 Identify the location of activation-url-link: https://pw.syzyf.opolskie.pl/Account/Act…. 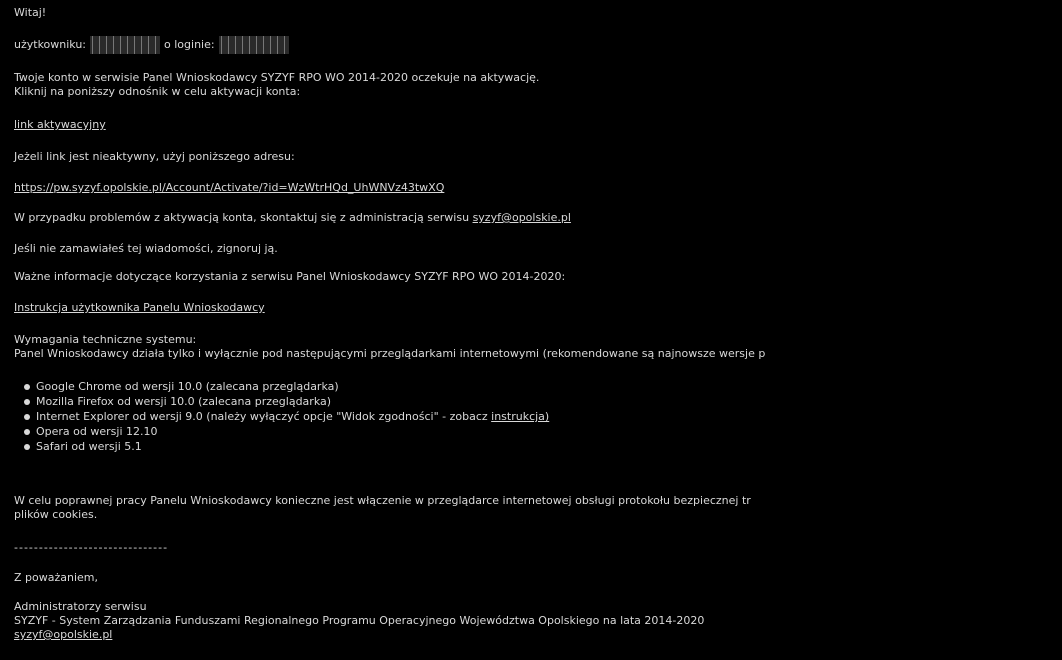
(229, 188).